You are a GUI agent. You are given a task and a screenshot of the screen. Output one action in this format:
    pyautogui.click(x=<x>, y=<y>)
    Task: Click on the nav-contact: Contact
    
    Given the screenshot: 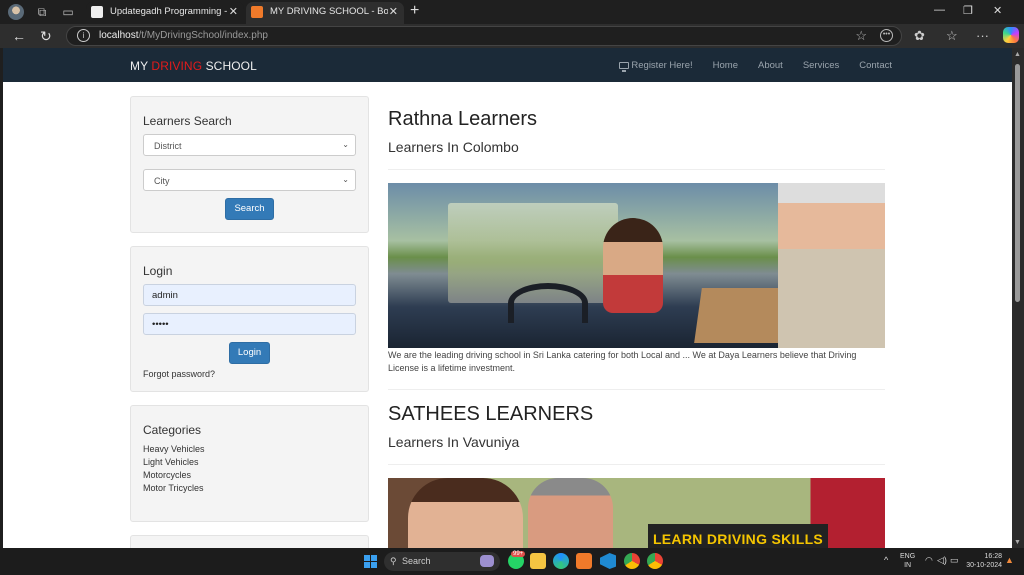 What is the action you would take?
    pyautogui.click(x=875, y=65)
    